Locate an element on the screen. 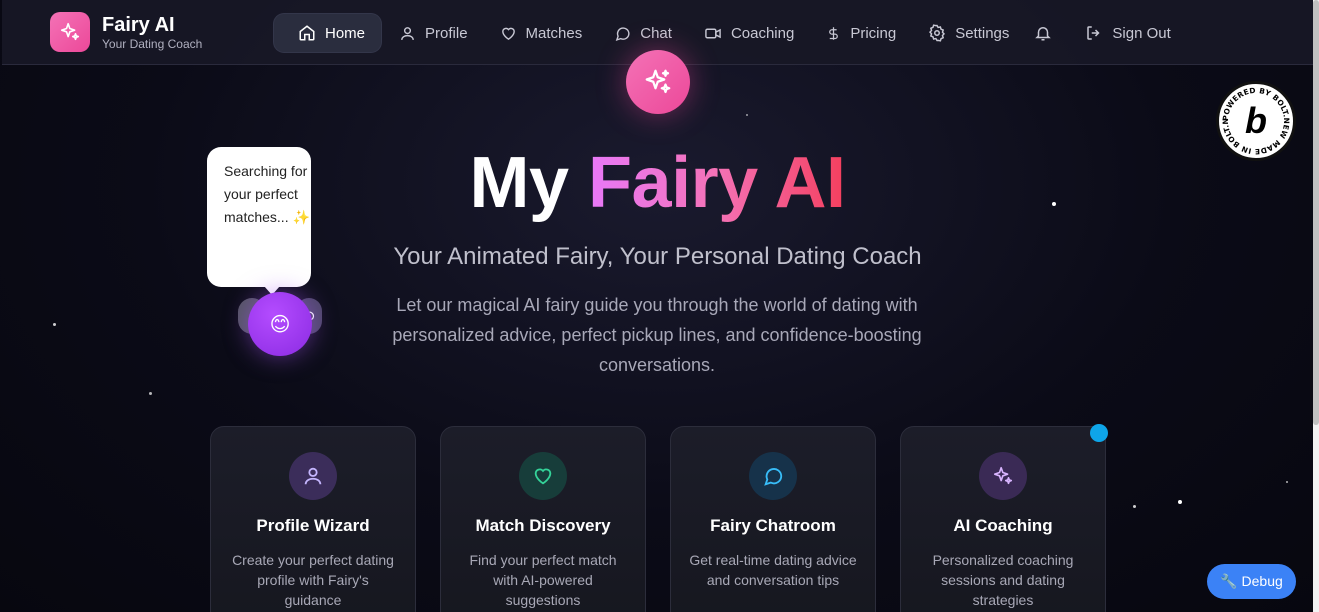 The width and height of the screenshot is (1319, 612). nav-settings-label: Settings is located at coordinates (982, 33).